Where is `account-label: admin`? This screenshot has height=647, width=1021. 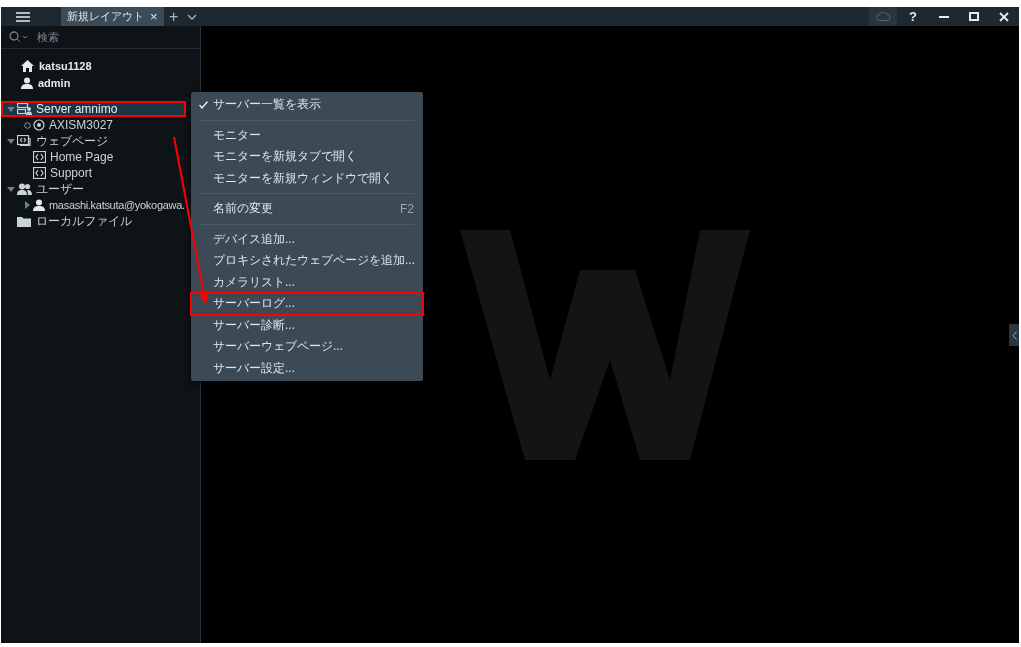
account-label: admin is located at coordinates (54, 83).